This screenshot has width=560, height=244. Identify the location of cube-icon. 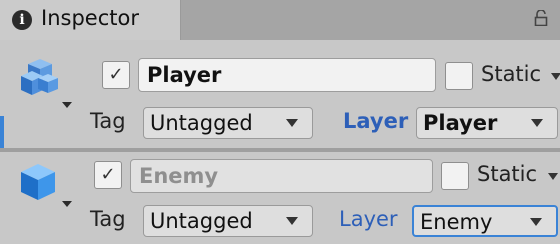
(40, 183).